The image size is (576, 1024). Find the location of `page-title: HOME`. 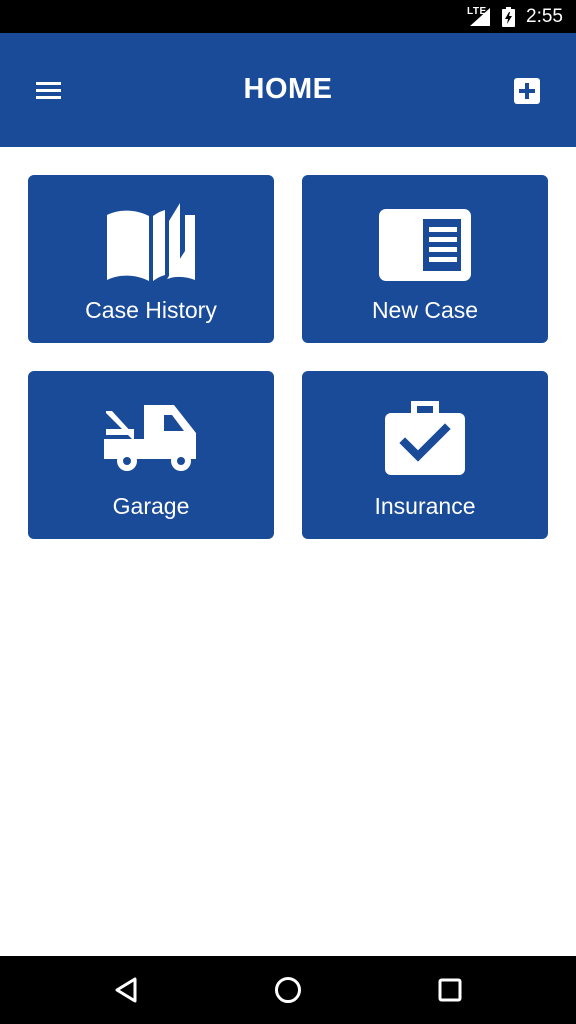

page-title: HOME is located at coordinates (288, 89).